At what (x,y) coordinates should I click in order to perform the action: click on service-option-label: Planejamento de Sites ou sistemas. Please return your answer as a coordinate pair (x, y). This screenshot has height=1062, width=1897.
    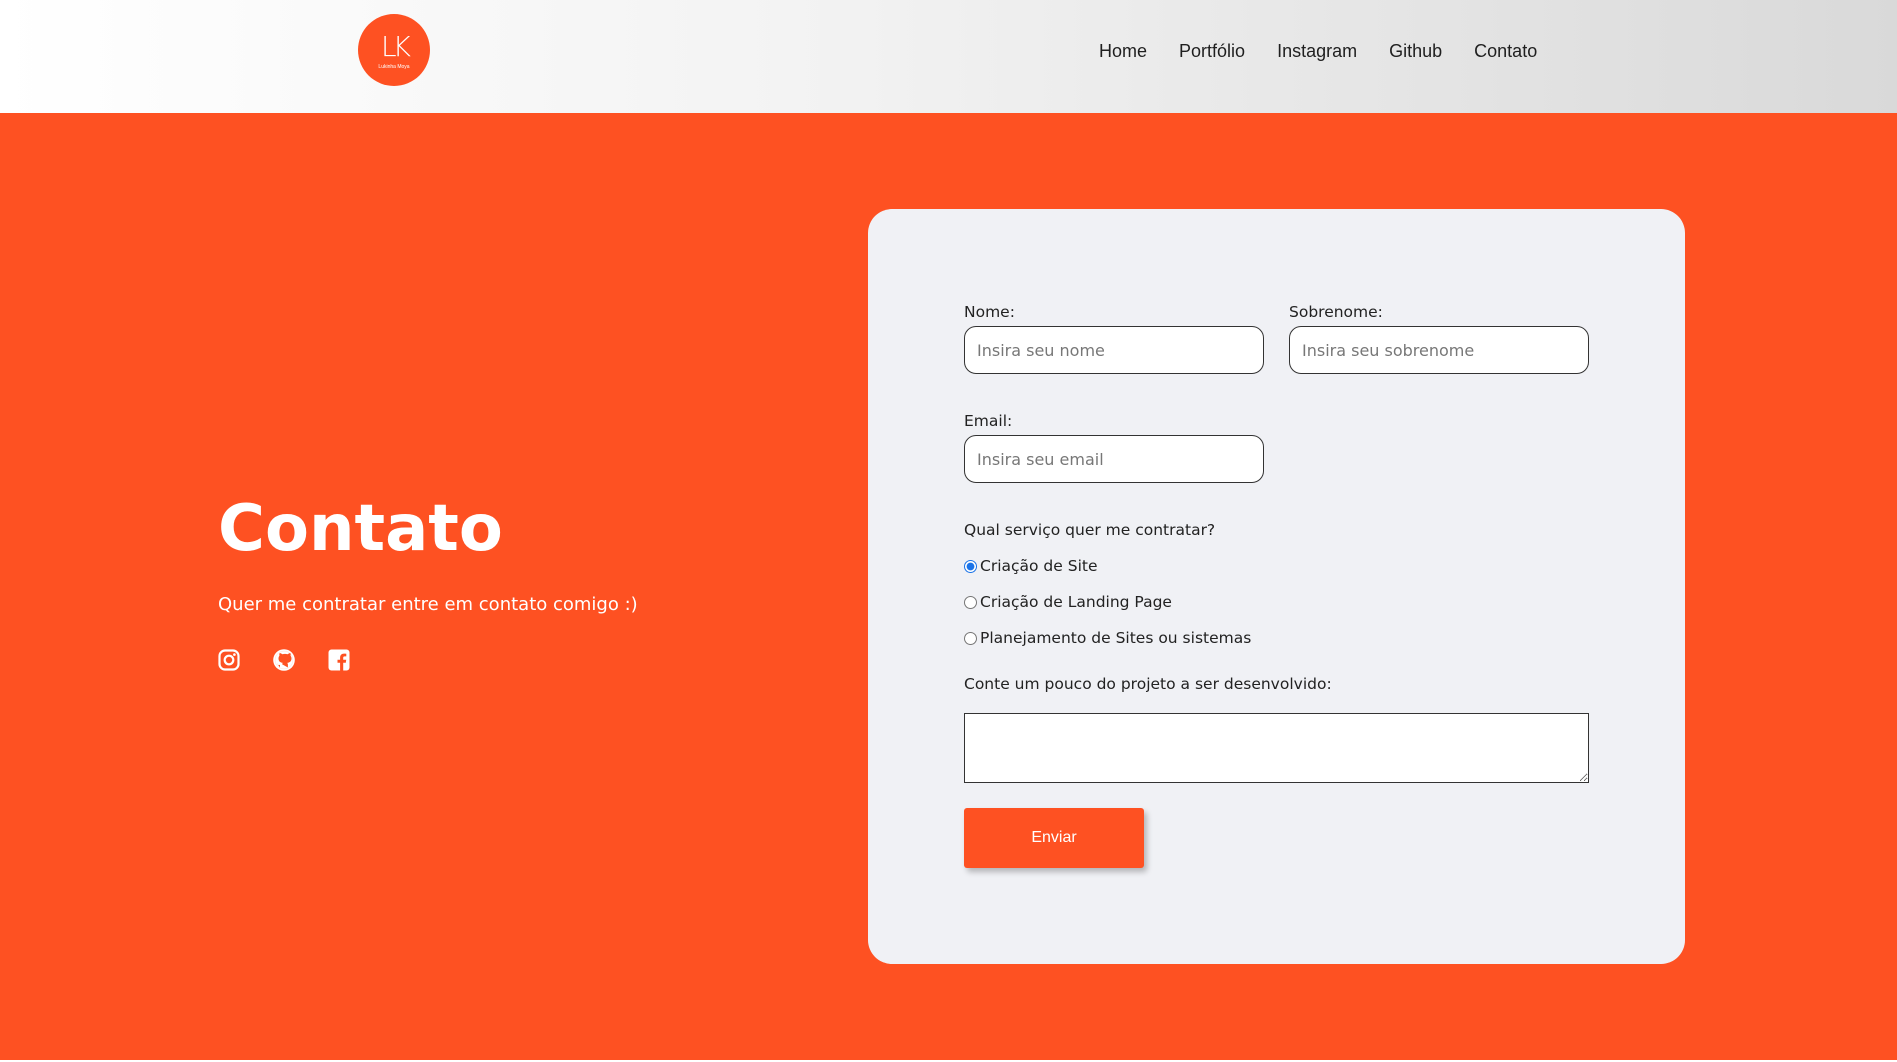
    Looking at the image, I should click on (1116, 638).